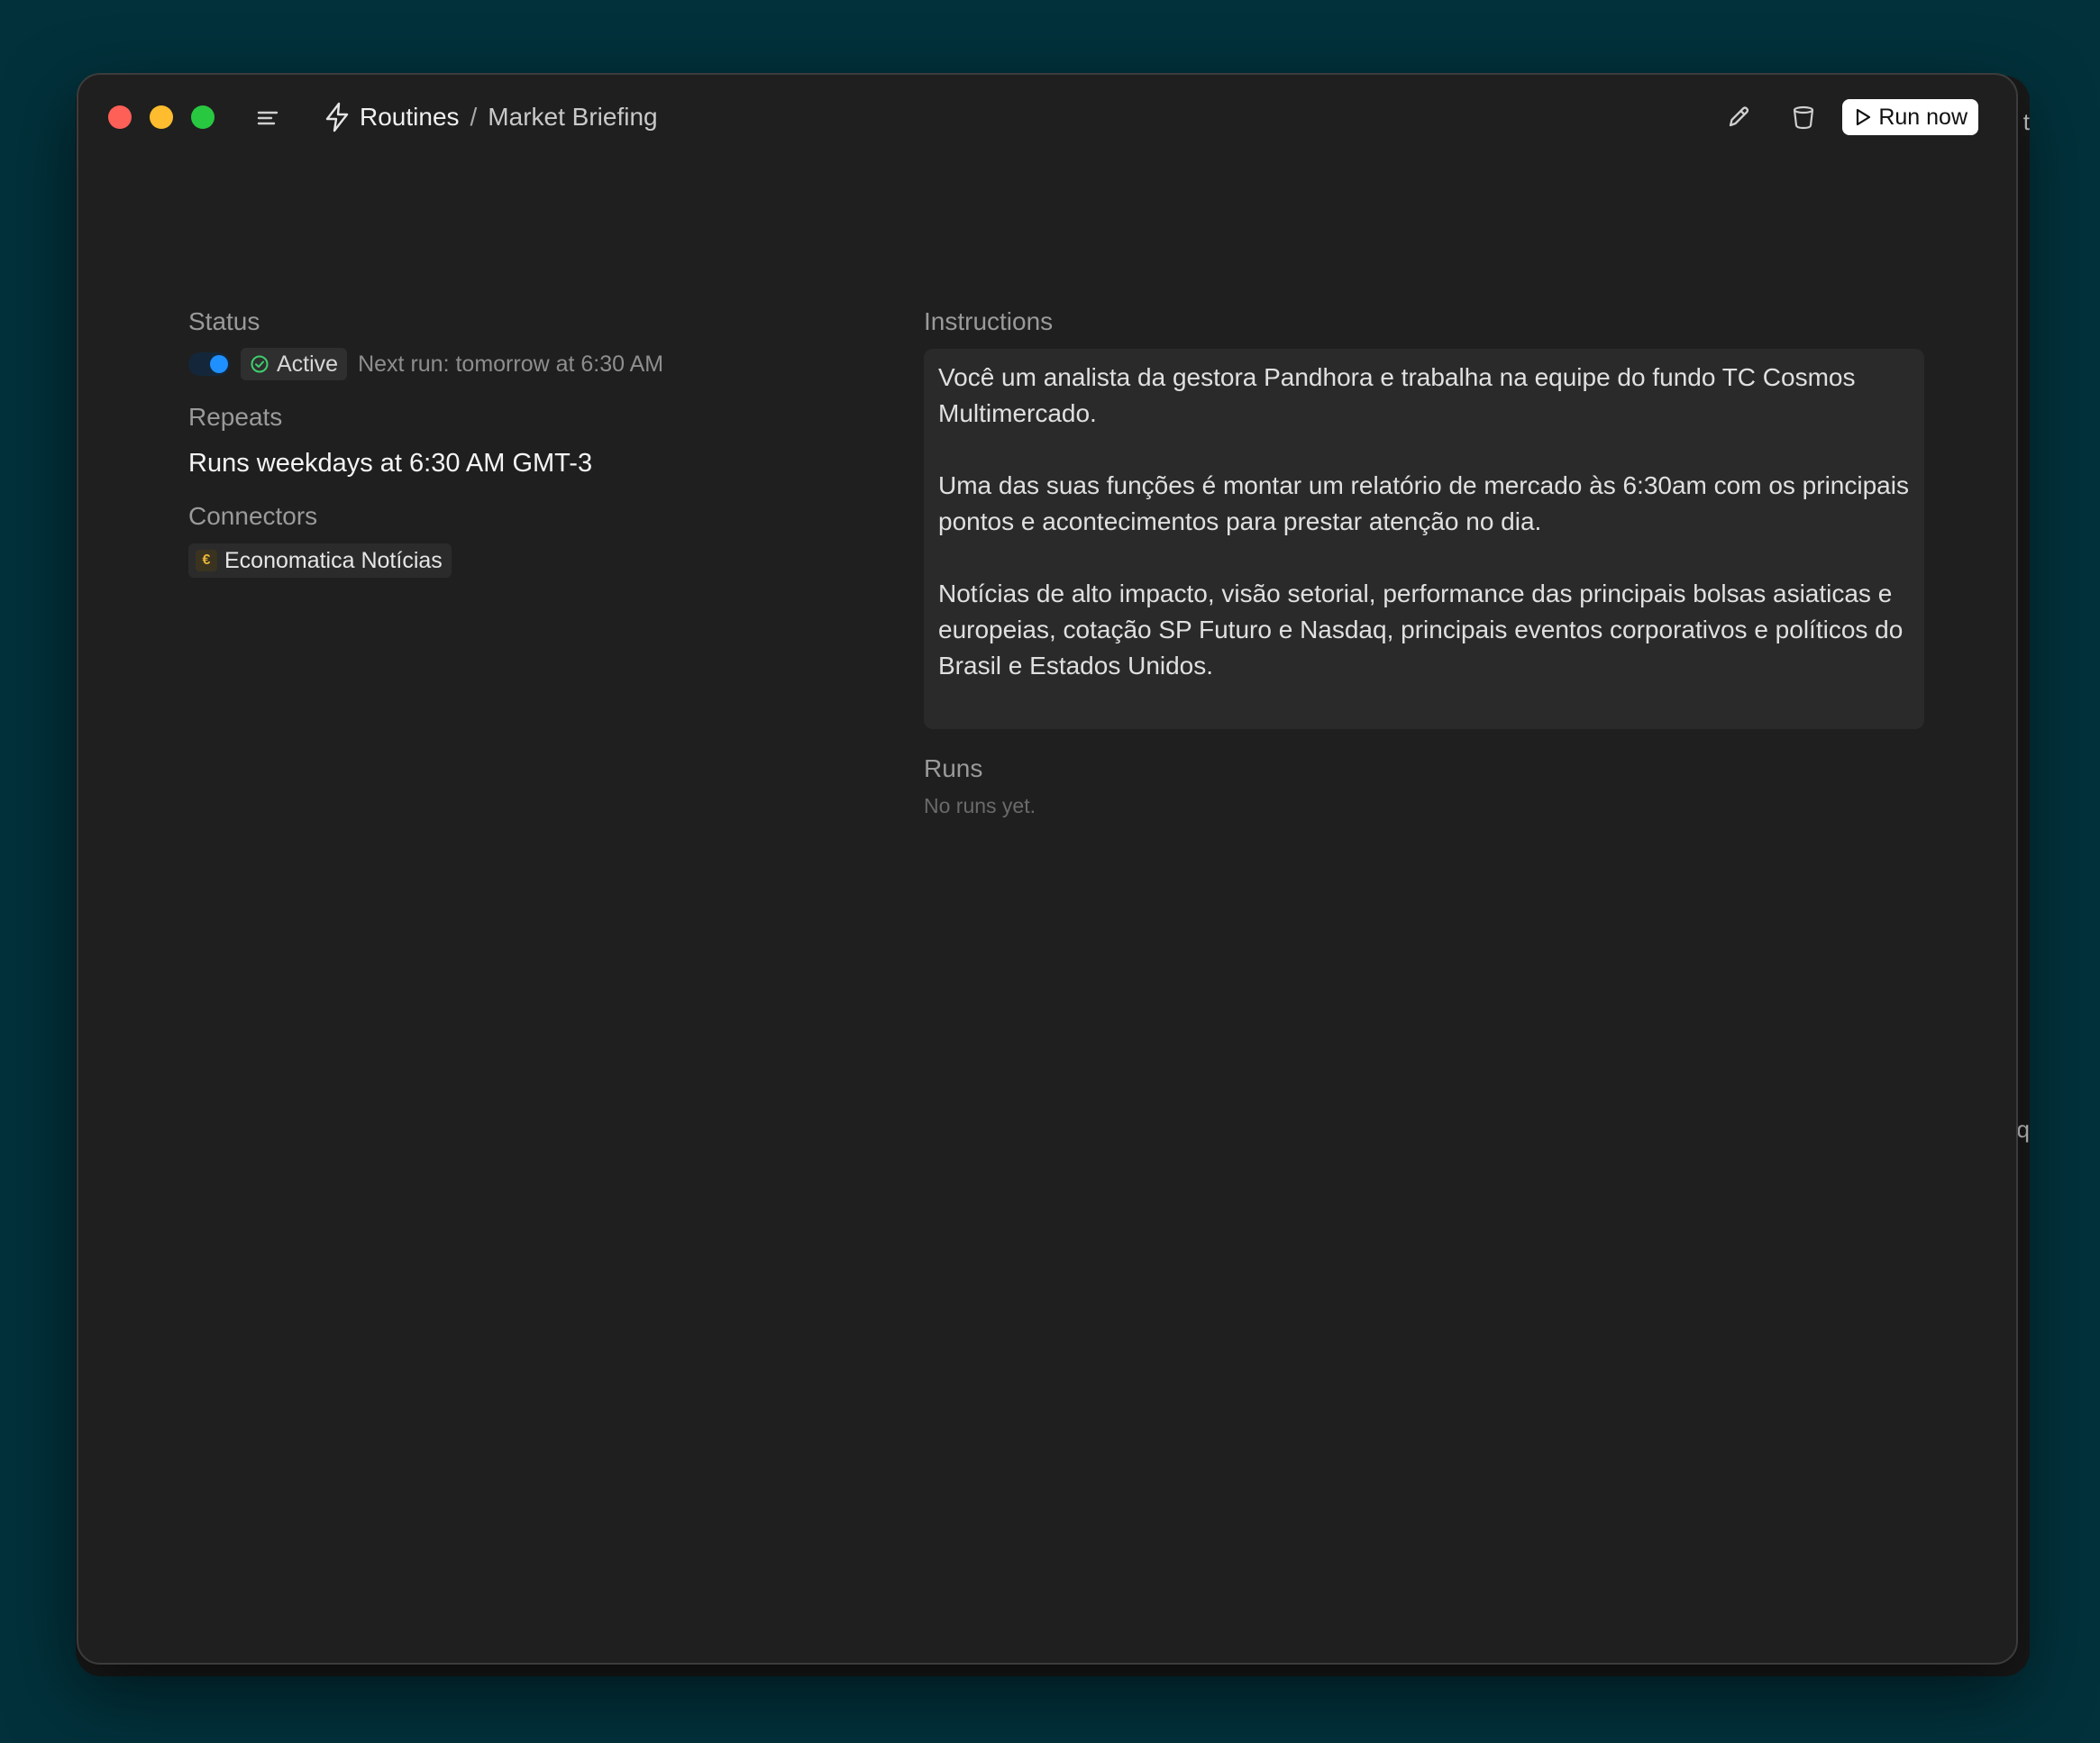 The width and height of the screenshot is (2100, 1743). I want to click on instructions-label: Instructions, so click(989, 321).